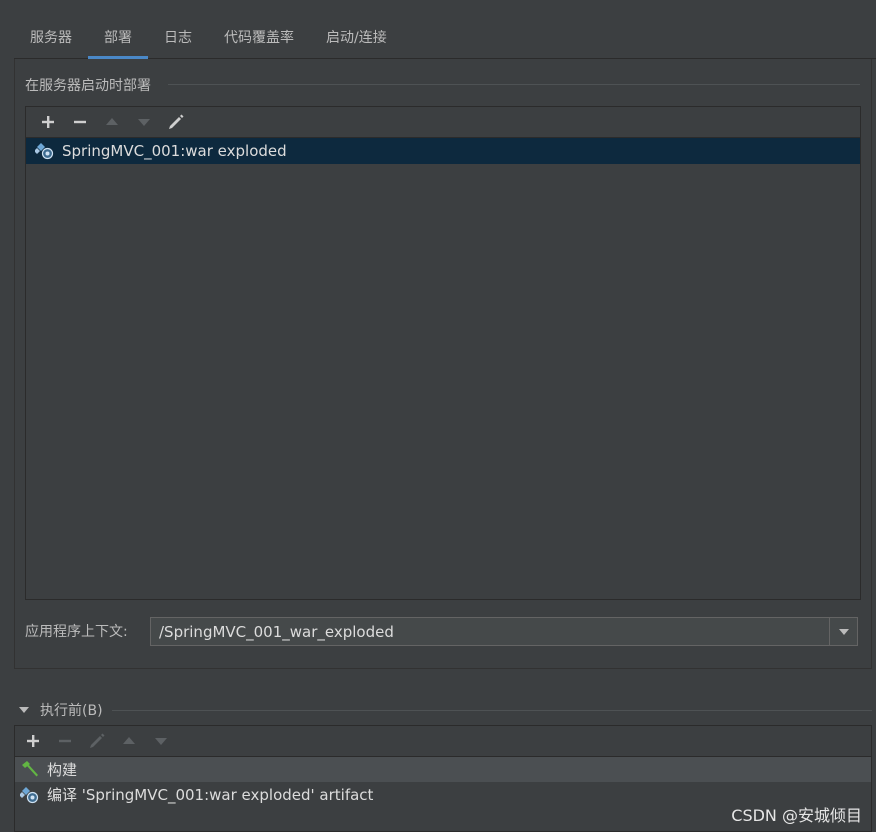 This screenshot has height=832, width=876. What do you see at coordinates (443, 122) in the screenshot?
I see `deployment-toolbar` at bounding box center [443, 122].